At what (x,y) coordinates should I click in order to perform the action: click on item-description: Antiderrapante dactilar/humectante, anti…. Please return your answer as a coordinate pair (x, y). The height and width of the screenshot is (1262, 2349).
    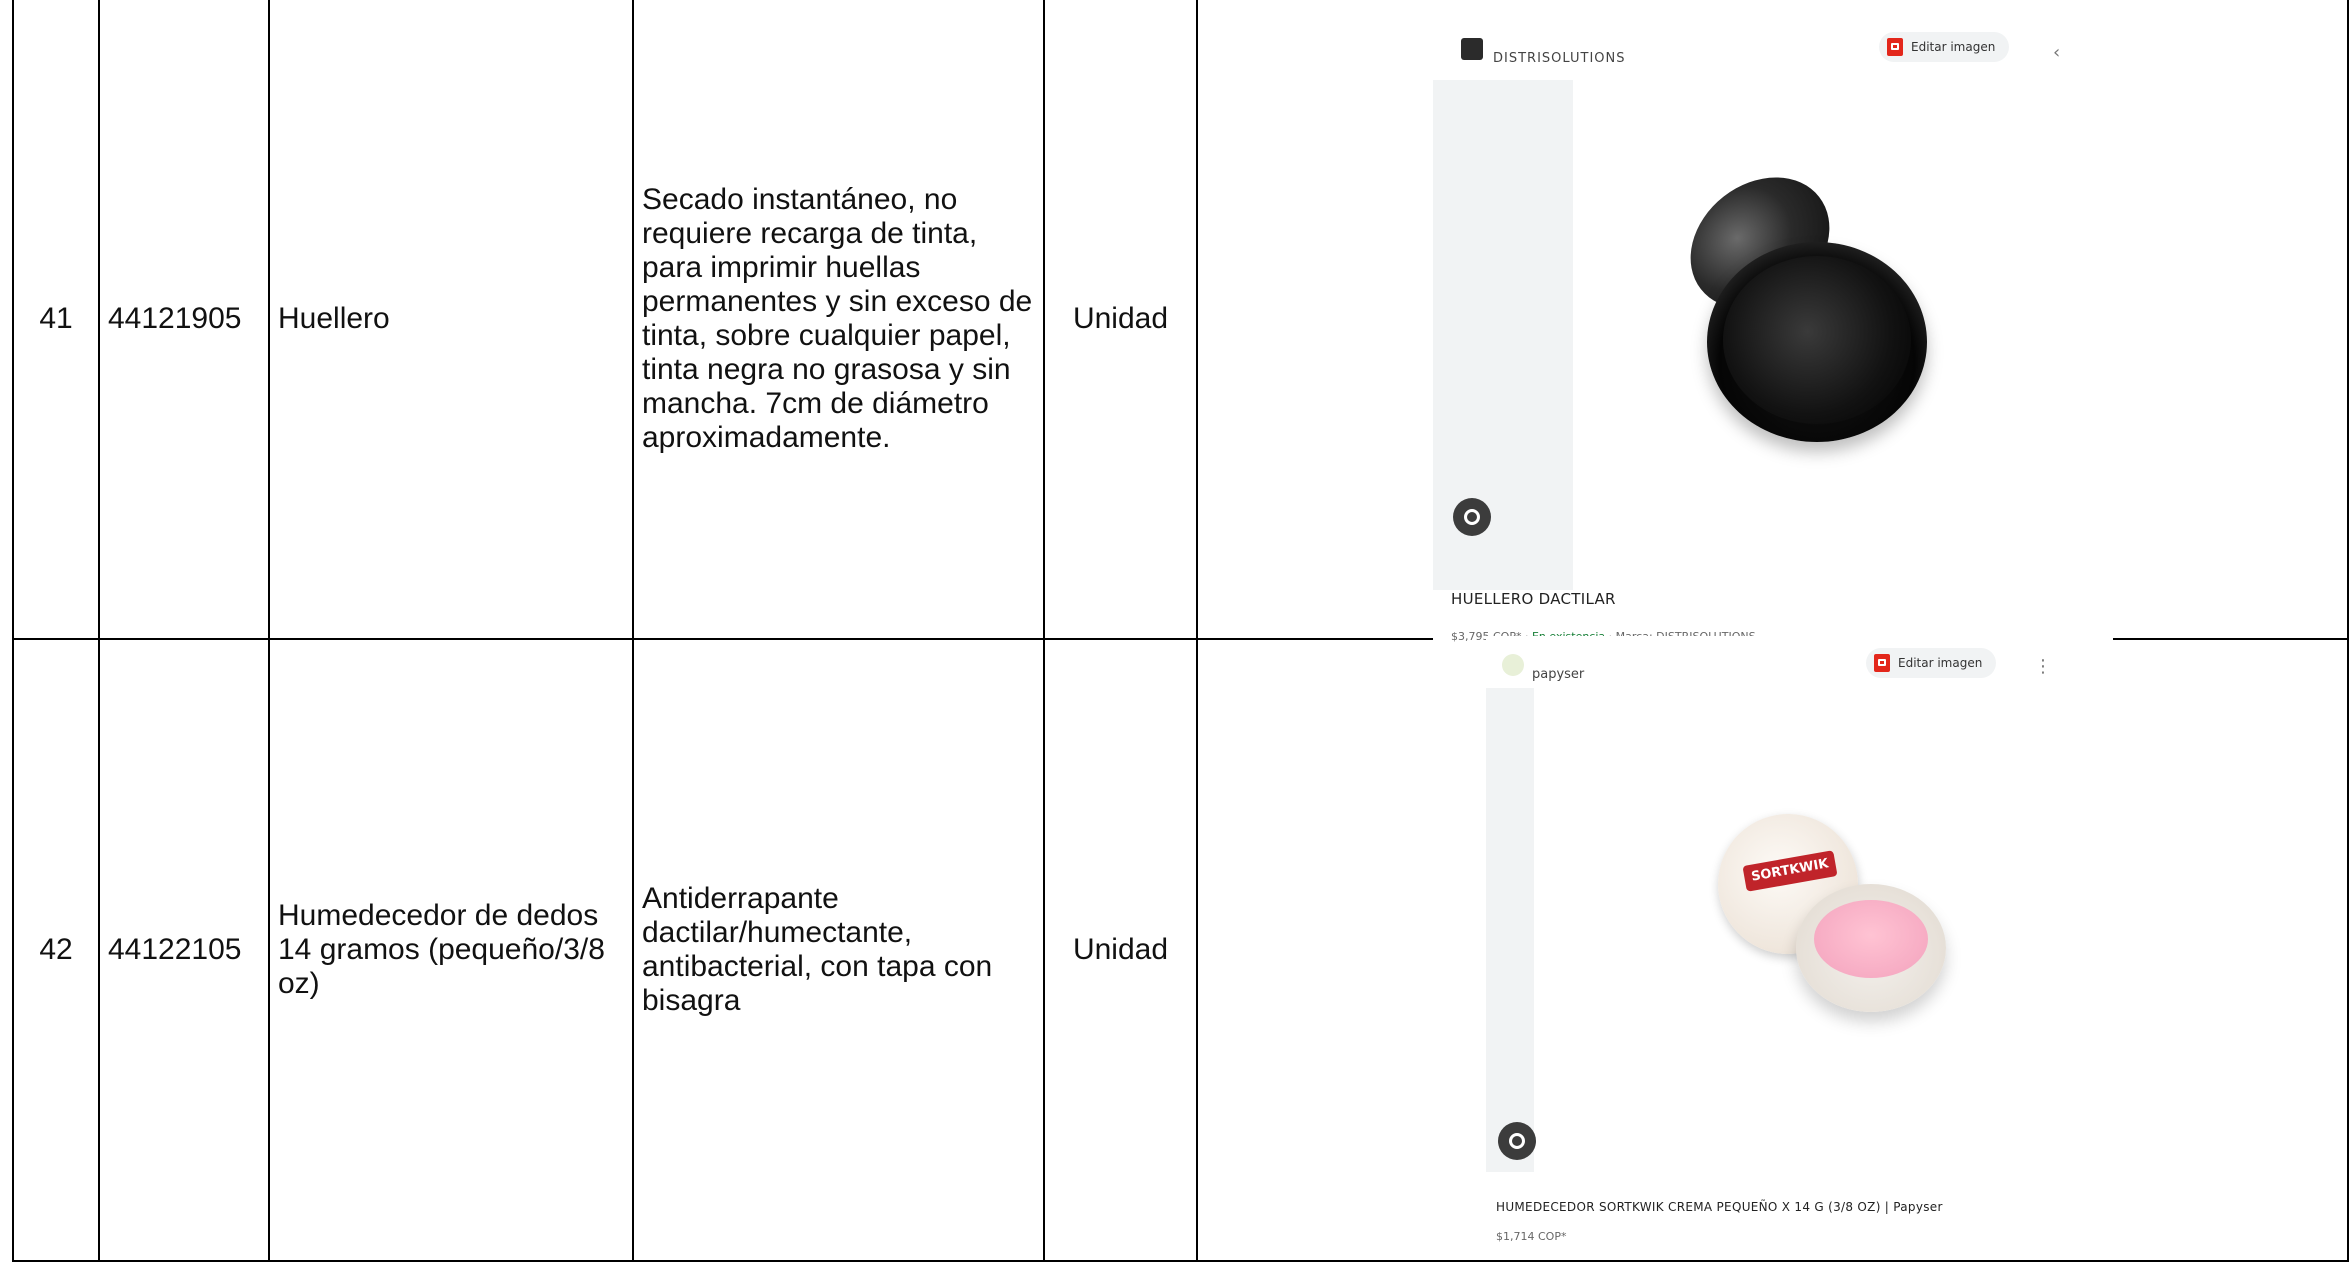
    Looking at the image, I should click on (838, 950).